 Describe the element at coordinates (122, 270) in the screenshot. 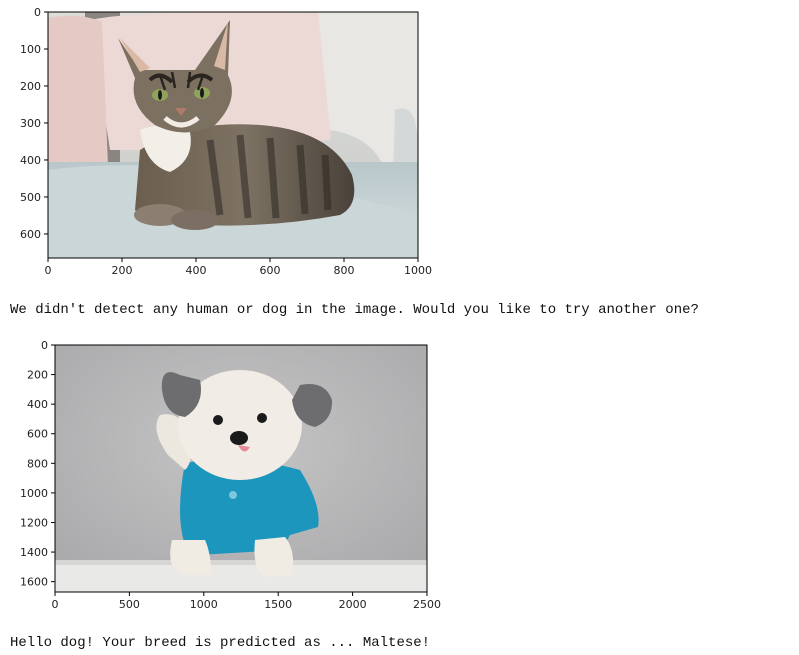

I see `cat-x-tick-label: 200` at that location.